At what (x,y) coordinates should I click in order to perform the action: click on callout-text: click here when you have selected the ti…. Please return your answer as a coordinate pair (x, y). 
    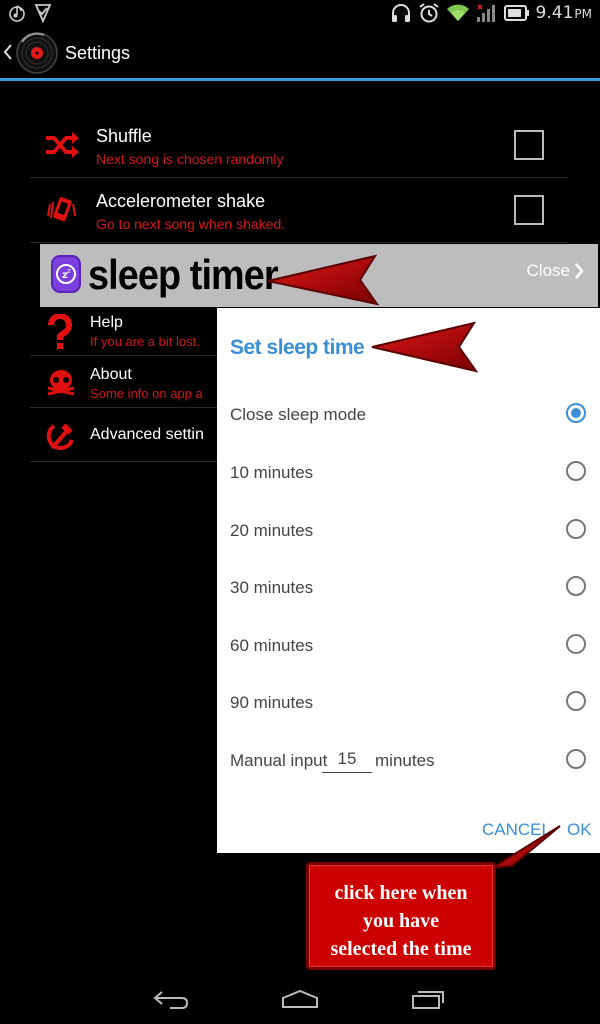
    Looking at the image, I should click on (401, 921).